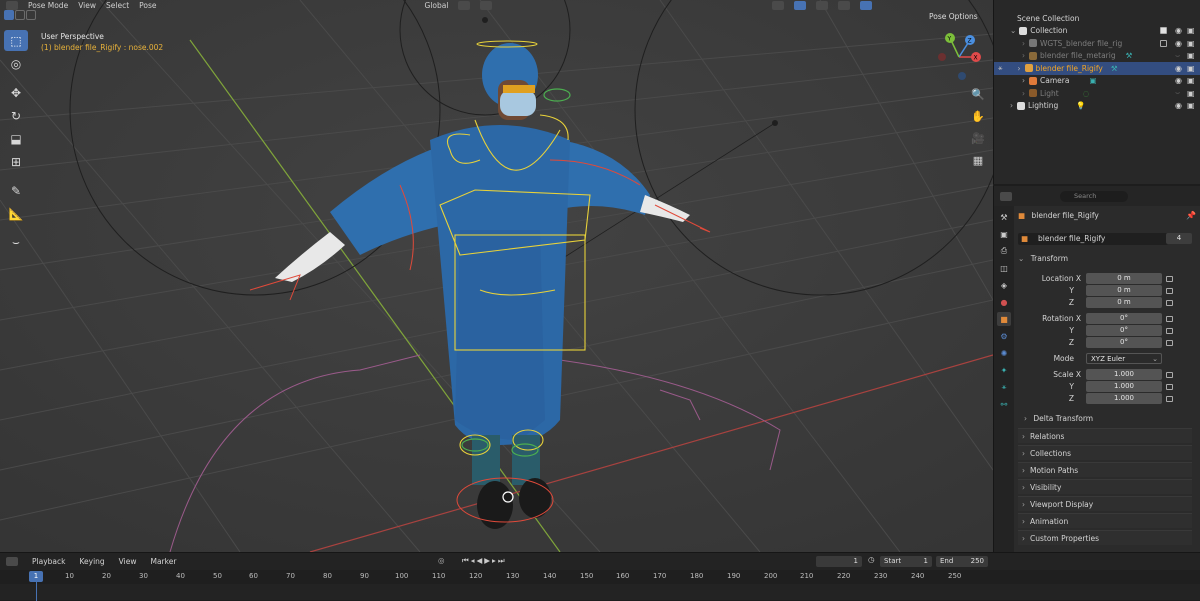  Describe the element at coordinates (1058, 418) in the screenshot. I see `delta-transform-subpanel: › Delta Transform` at that location.